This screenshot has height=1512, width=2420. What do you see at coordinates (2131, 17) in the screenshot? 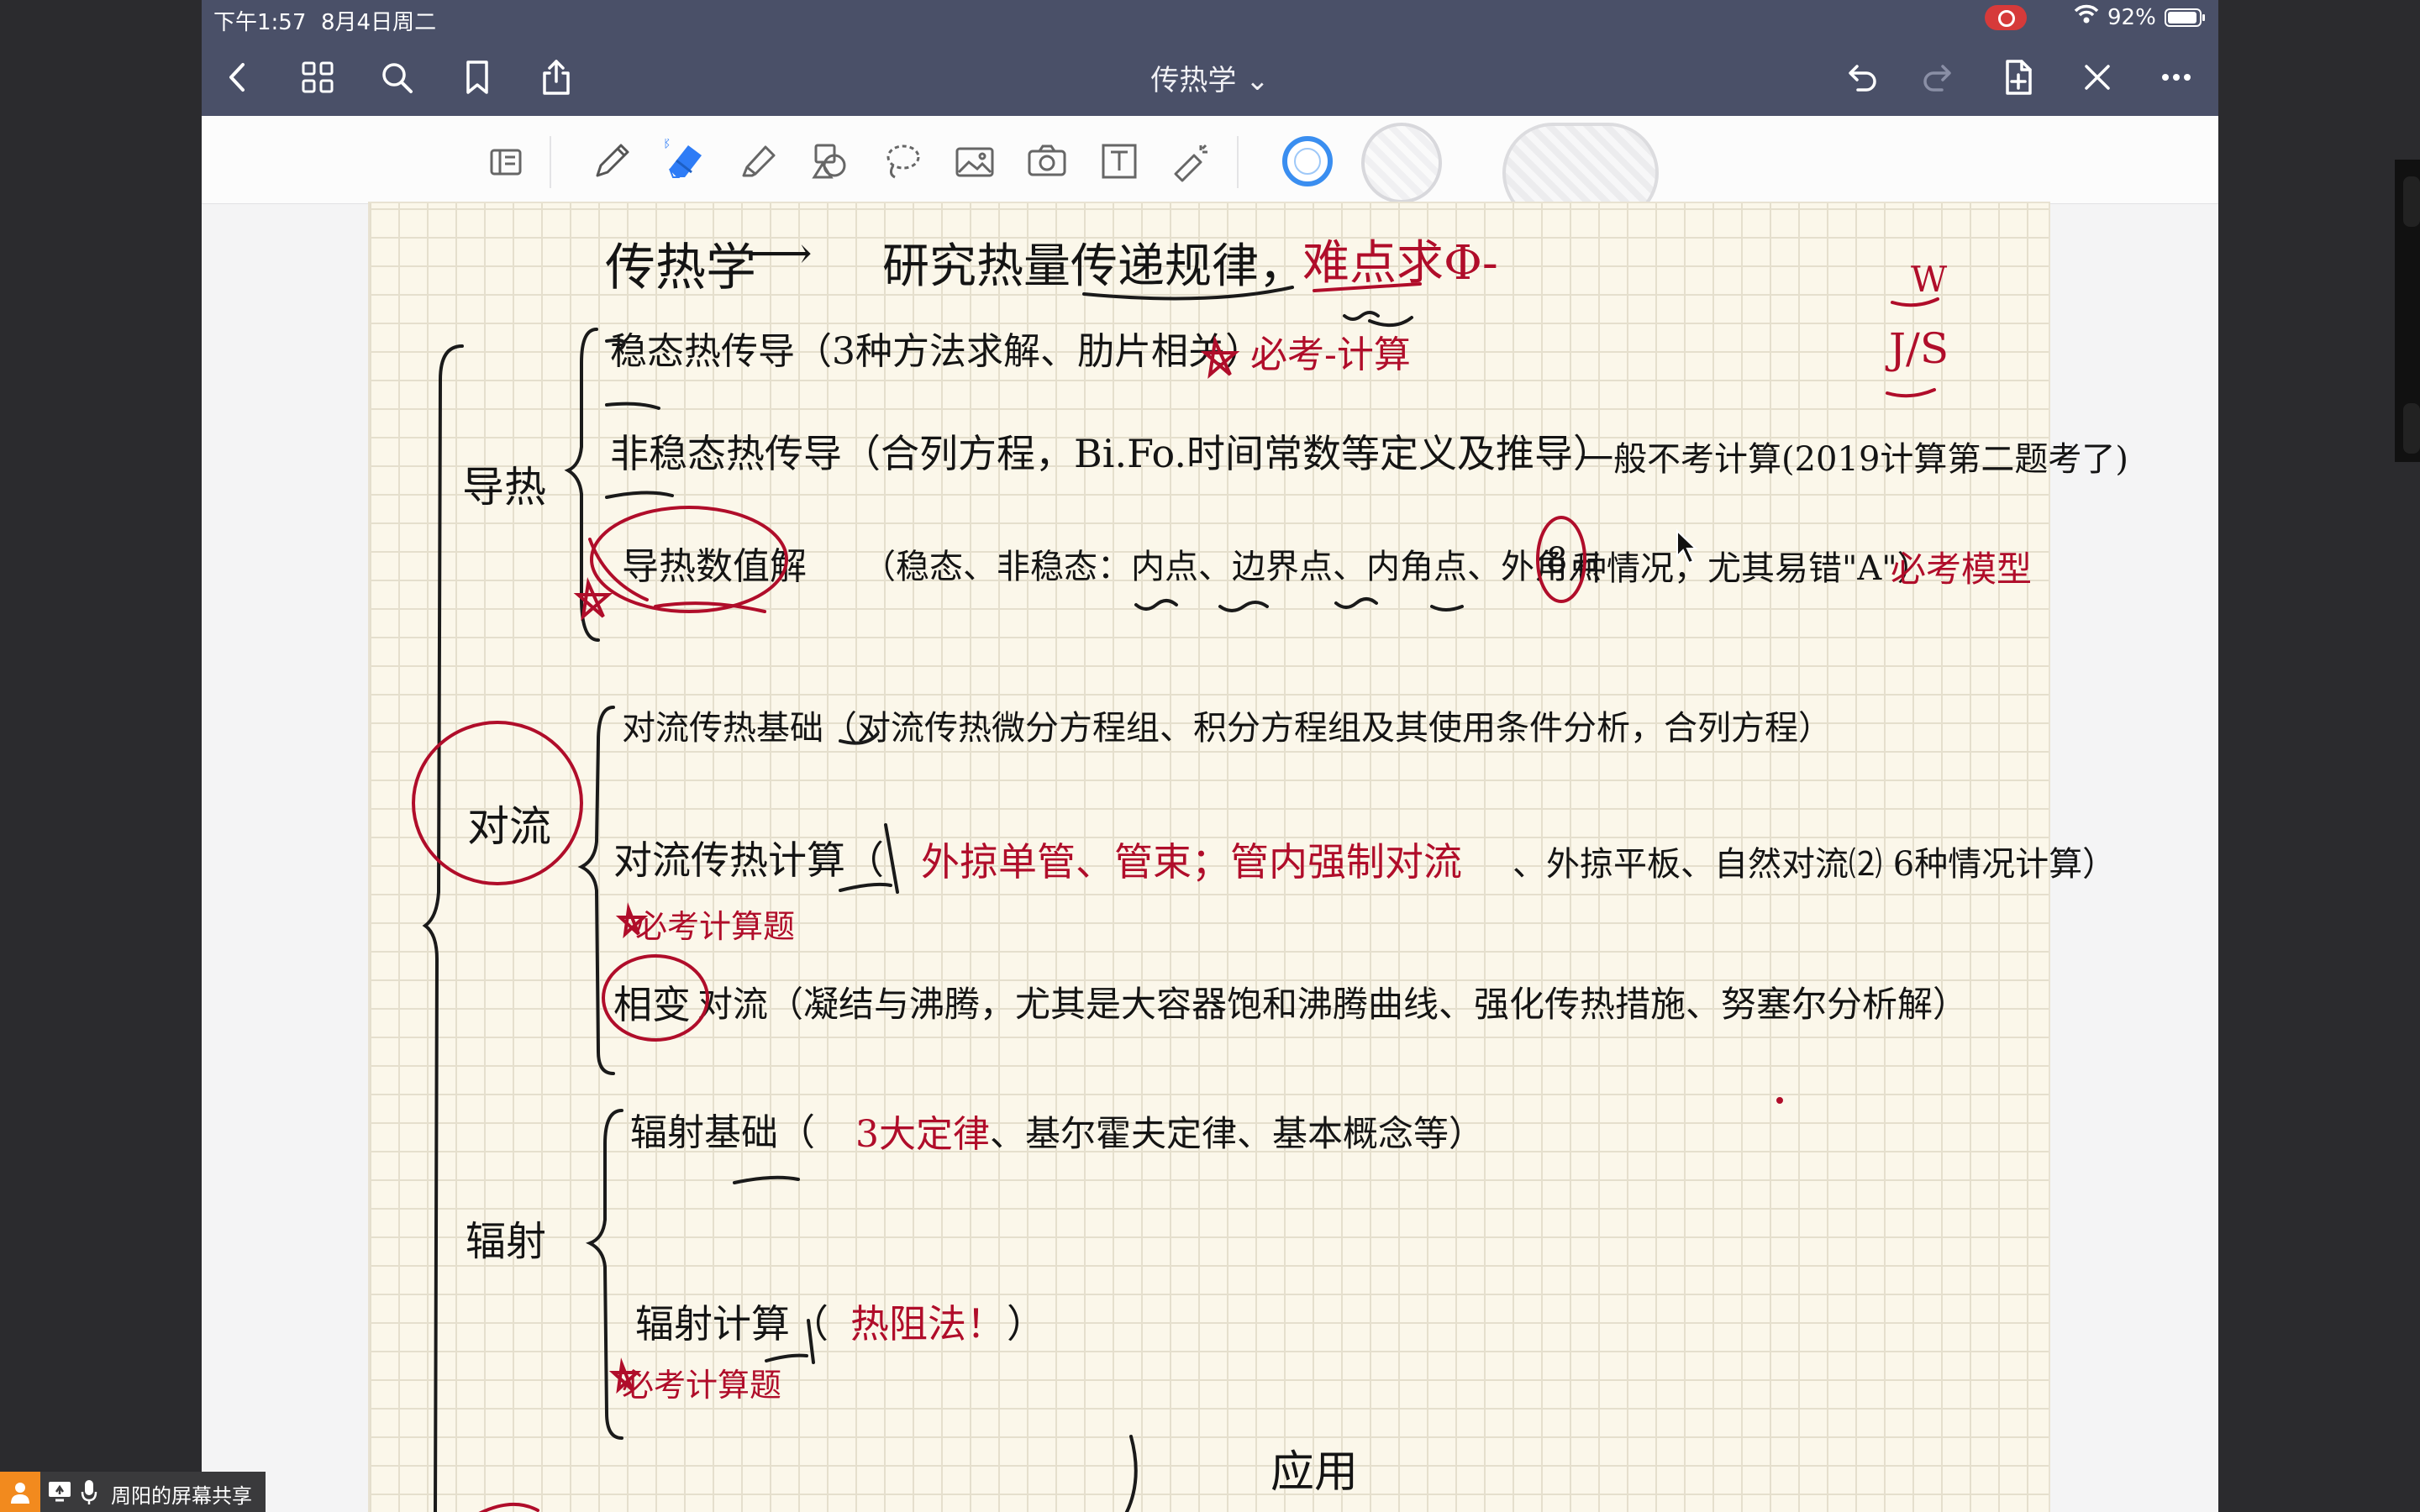
I see `battery-percent: 92%` at bounding box center [2131, 17].